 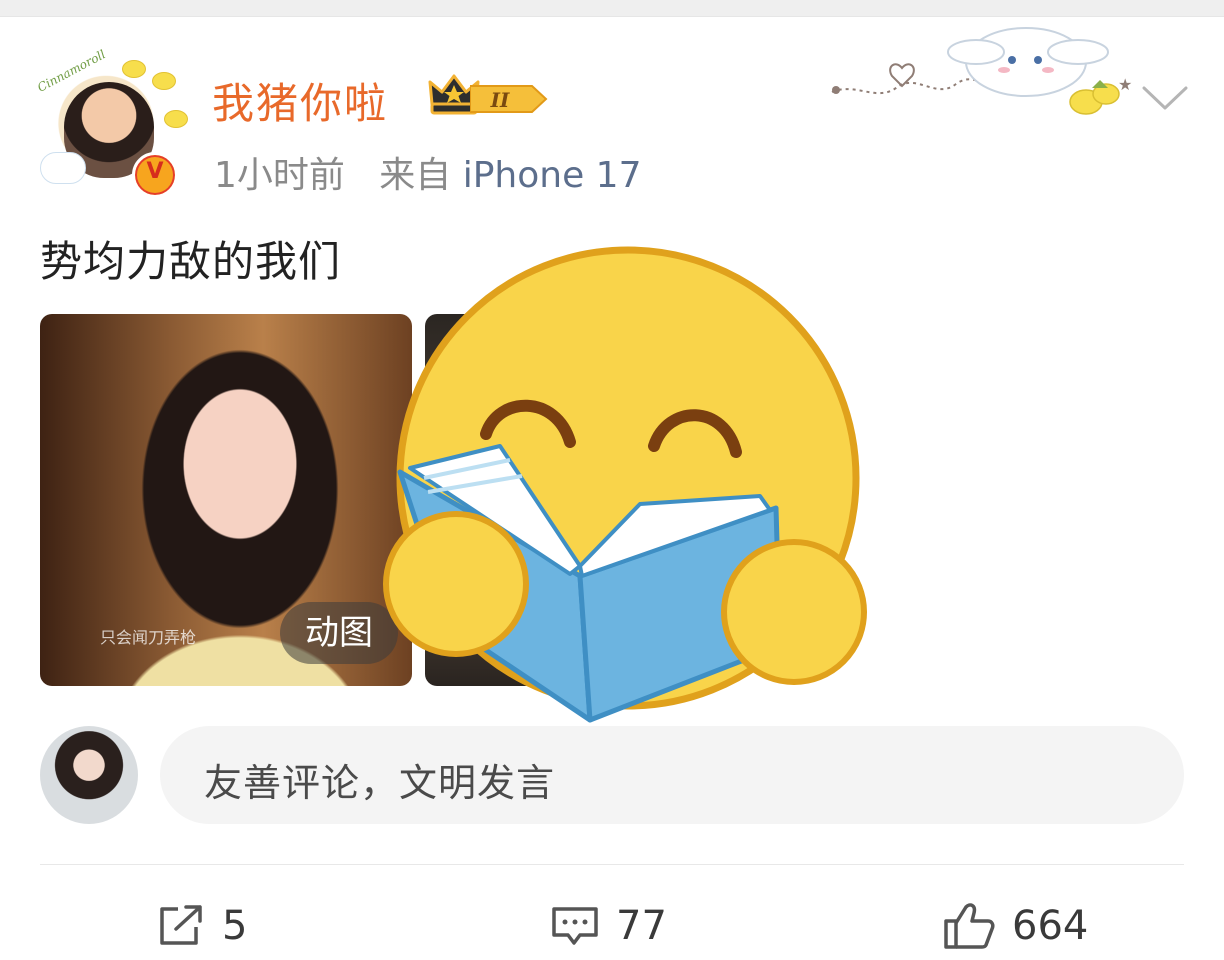 What do you see at coordinates (380, 783) in the screenshot?
I see `comment-placeholder: 友善评论，文明发言` at bounding box center [380, 783].